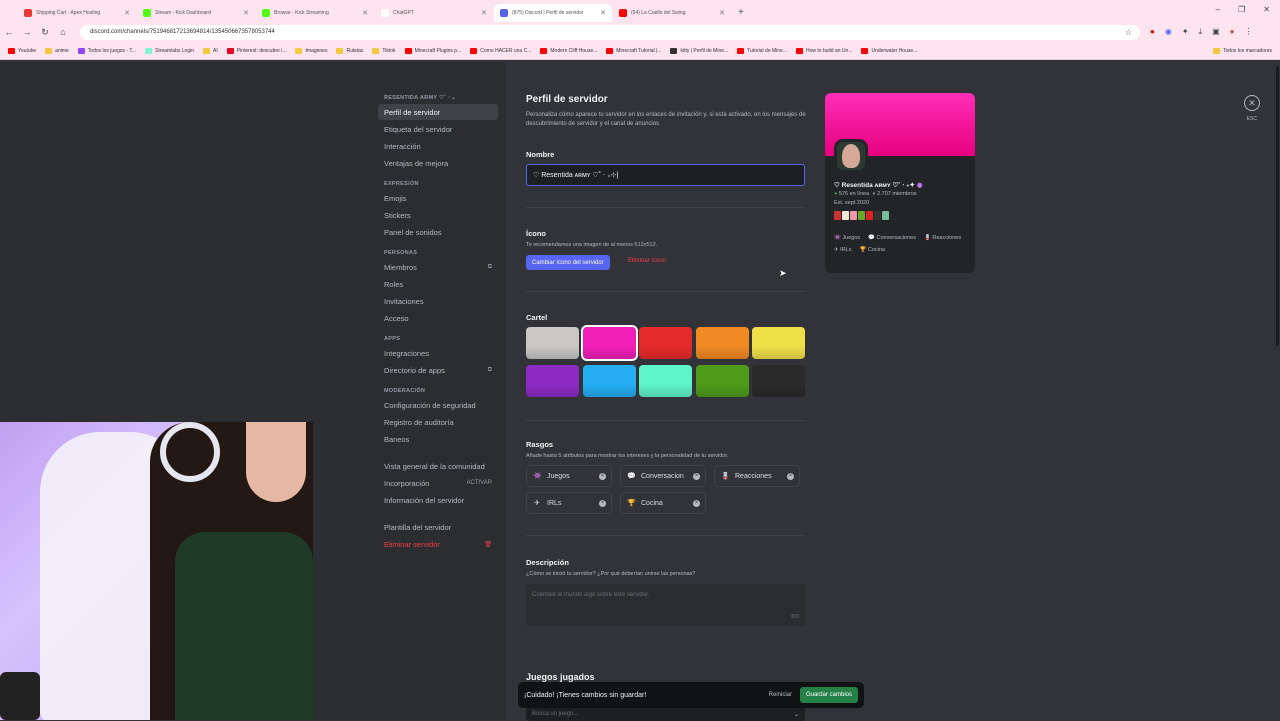 This screenshot has width=1280, height=721. I want to click on trait-tag: 🏆 Cocina ×, so click(663, 503).